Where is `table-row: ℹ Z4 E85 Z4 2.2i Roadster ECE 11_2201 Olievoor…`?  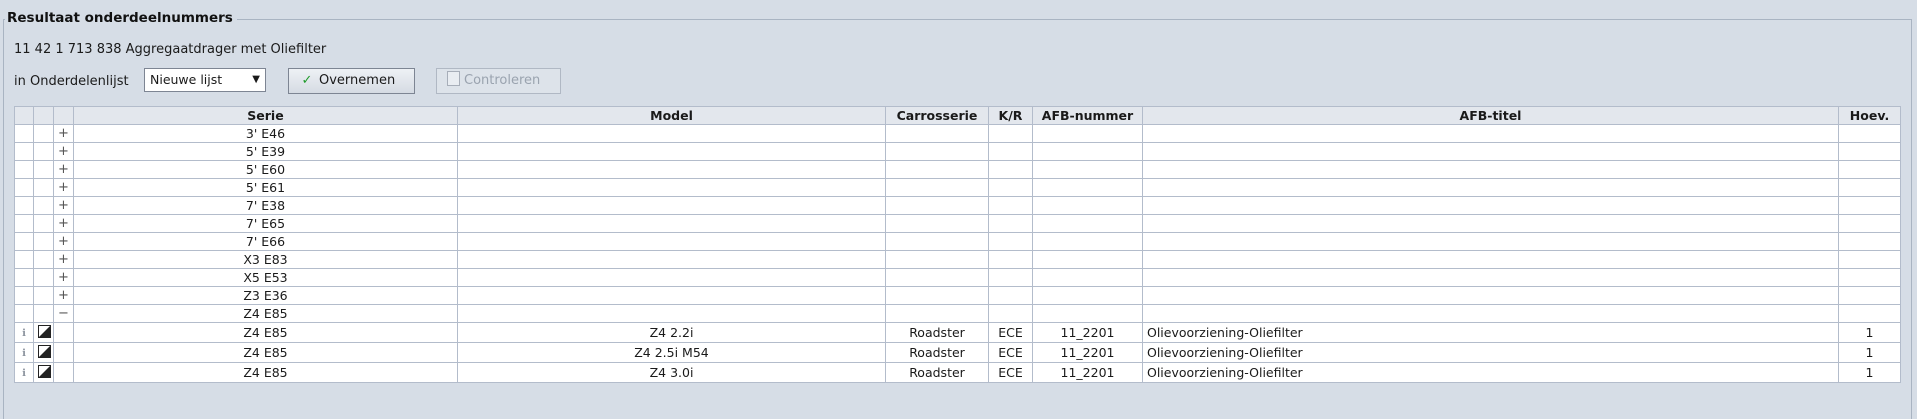 table-row: ℹ Z4 E85 Z4 2.2i Roadster ECE 11_2201 Olievoor… is located at coordinates (957, 332).